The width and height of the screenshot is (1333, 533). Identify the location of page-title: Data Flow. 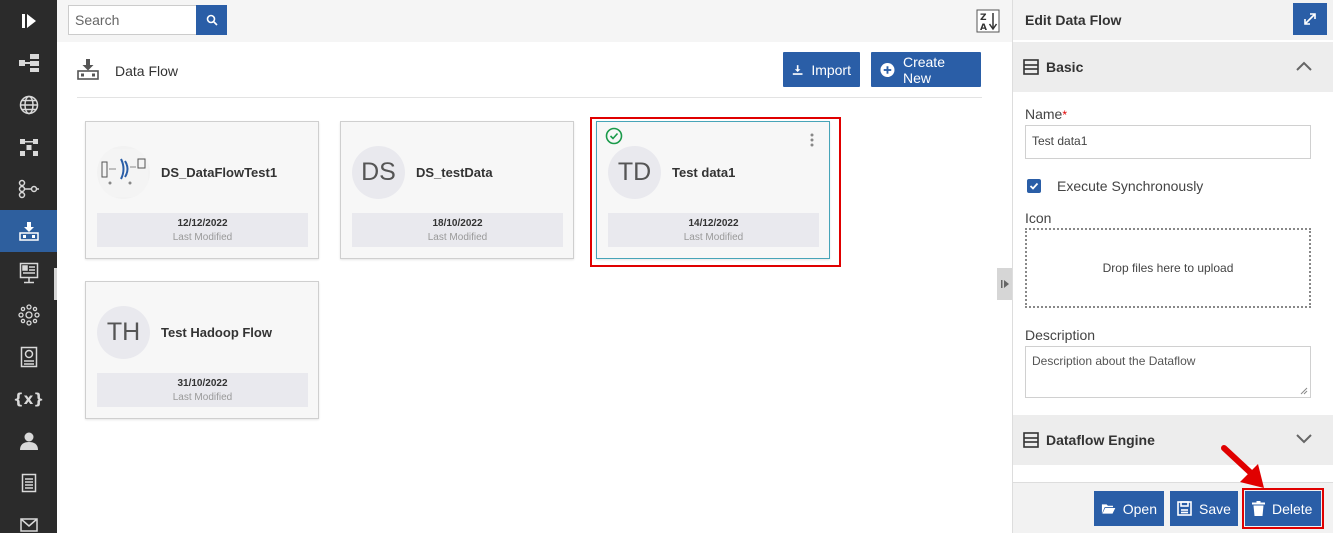
(147, 71).